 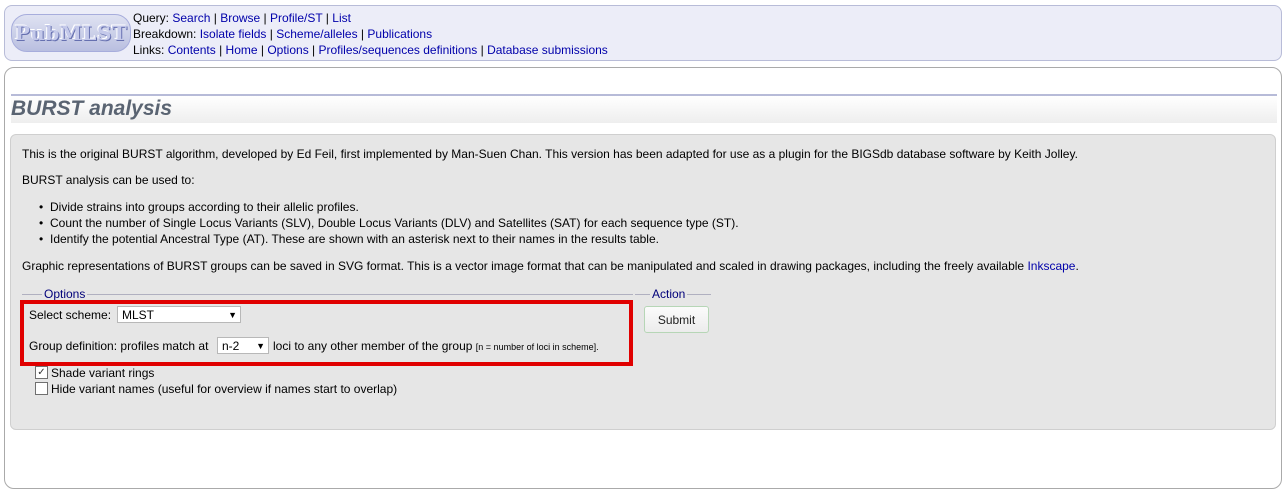 I want to click on submit-button: Submit, so click(x=676, y=319).